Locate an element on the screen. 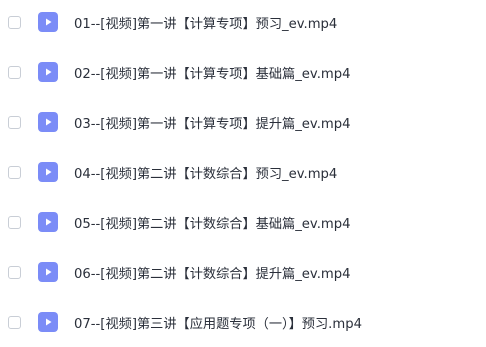 This screenshot has height=347, width=486. file-row: 07--[视频]第三讲【应用题专项（一）】预习.mp4 is located at coordinates (243, 322).